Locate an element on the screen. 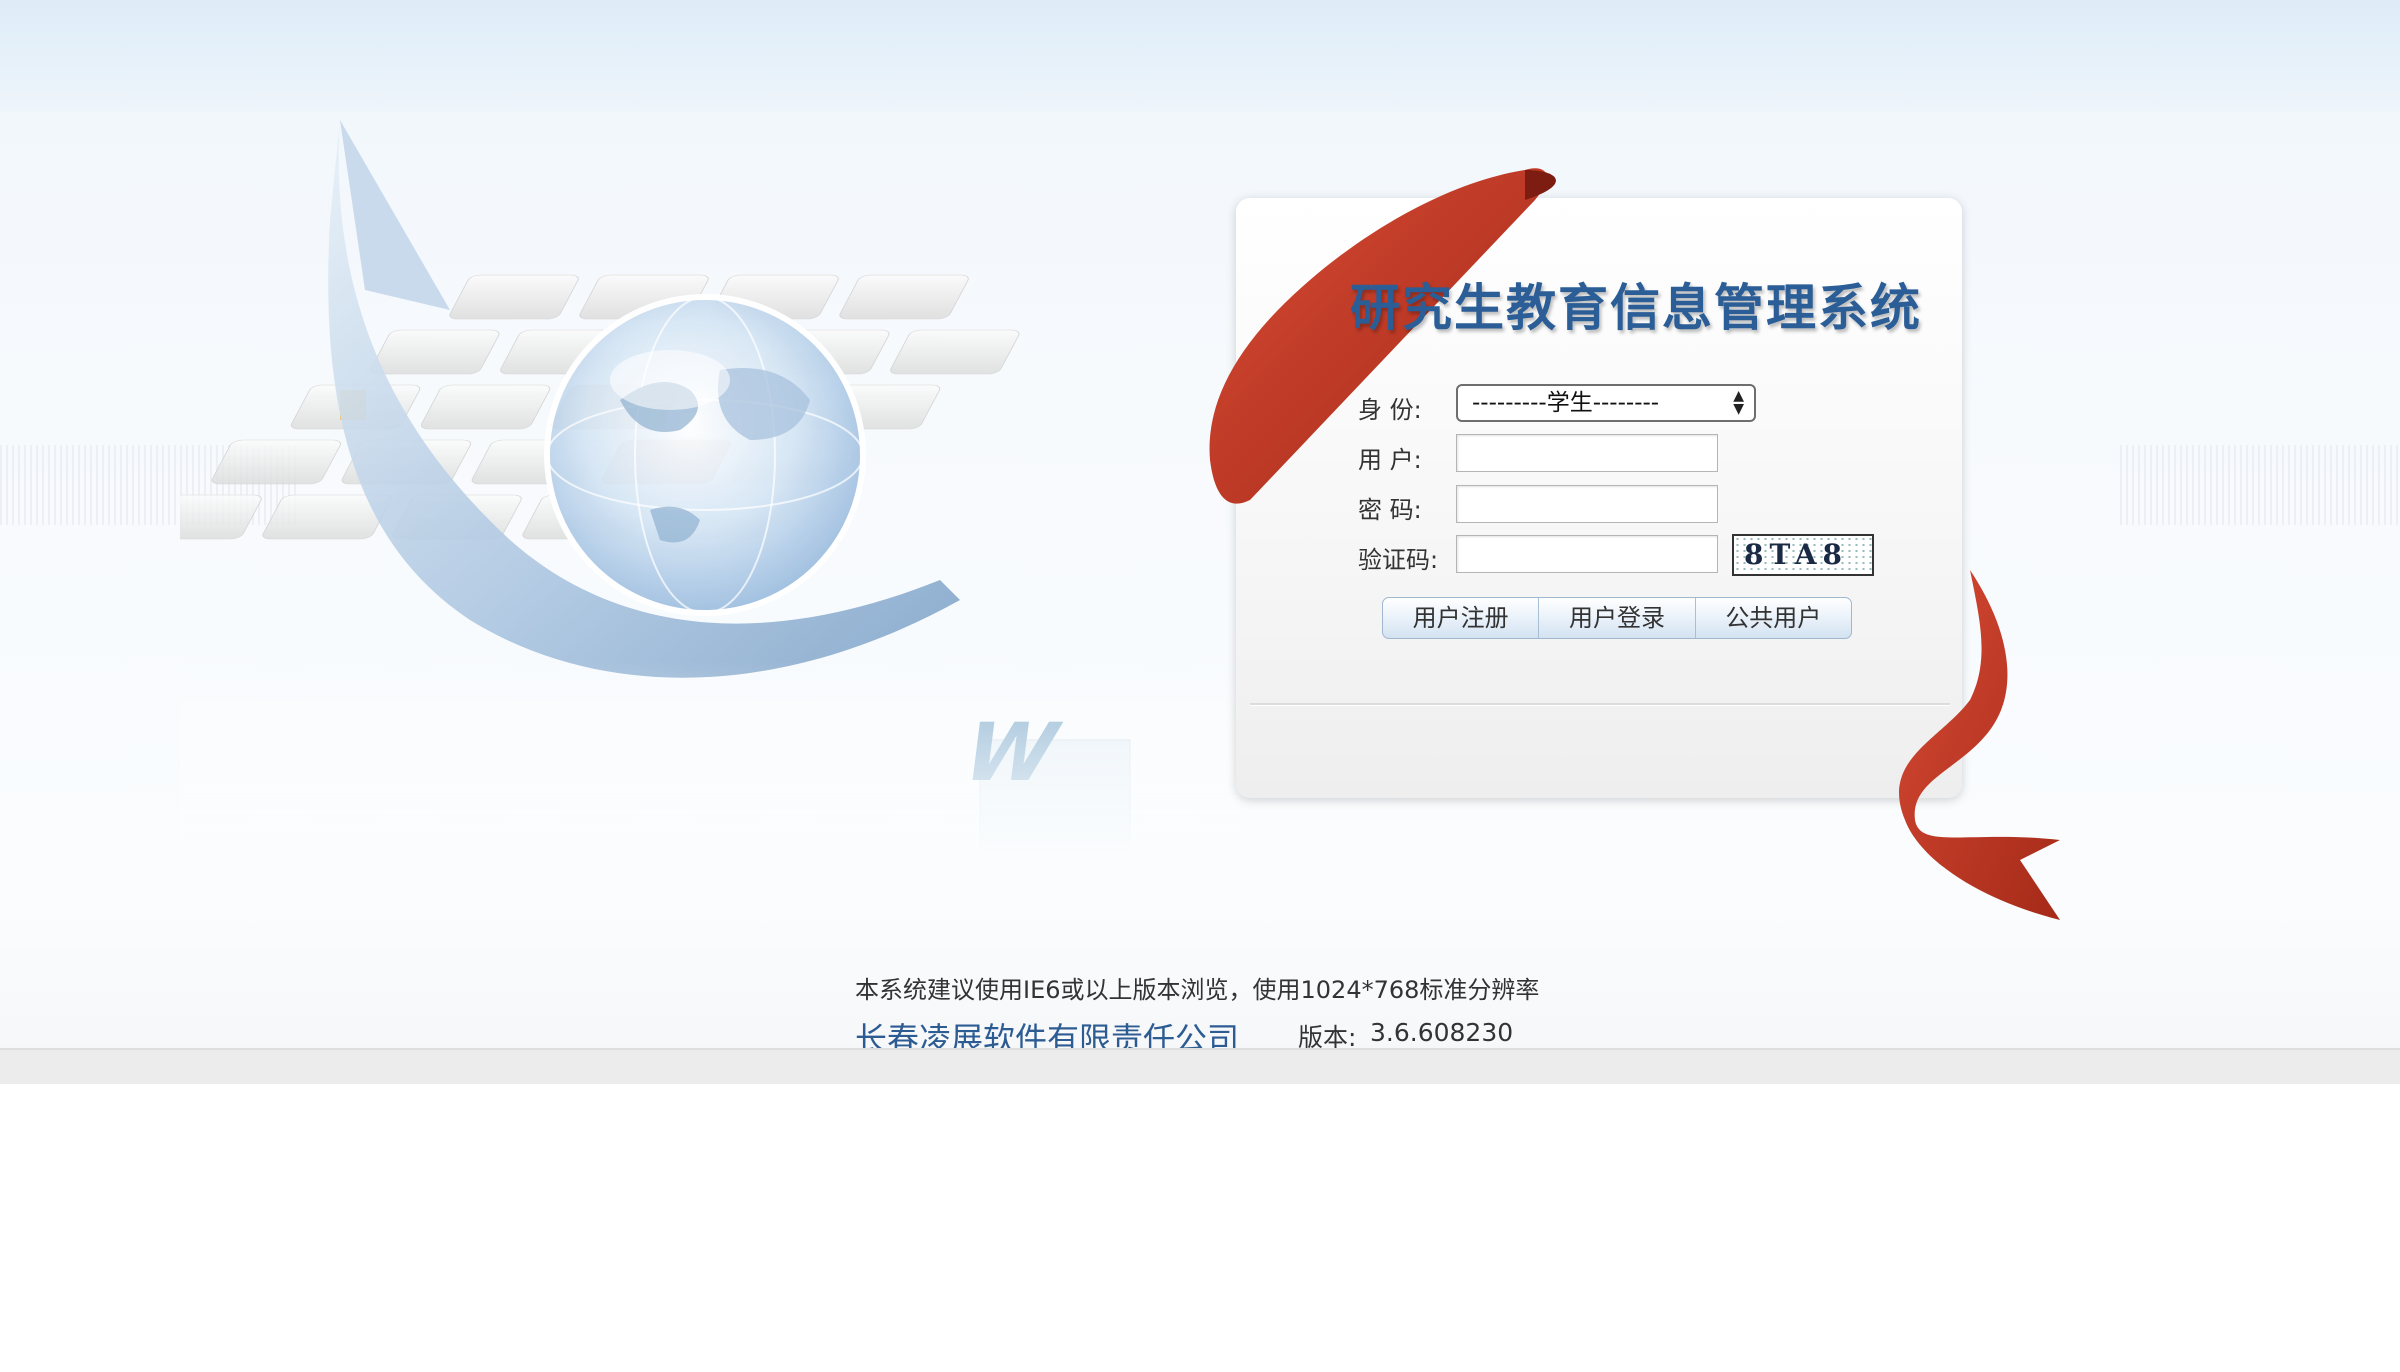 This screenshot has width=2400, height=1372. username-label: 用 户: is located at coordinates (1390, 460).